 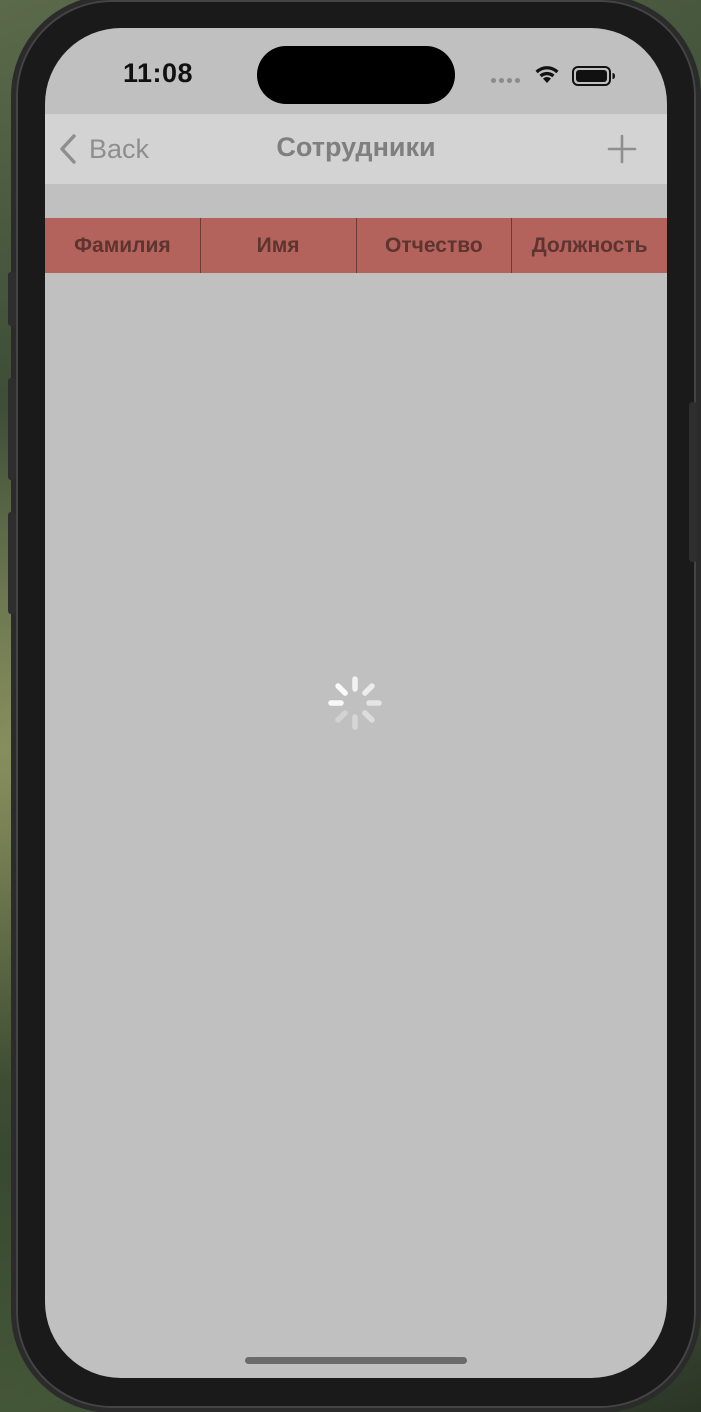 What do you see at coordinates (119, 148) in the screenshot?
I see `back-label: Back` at bounding box center [119, 148].